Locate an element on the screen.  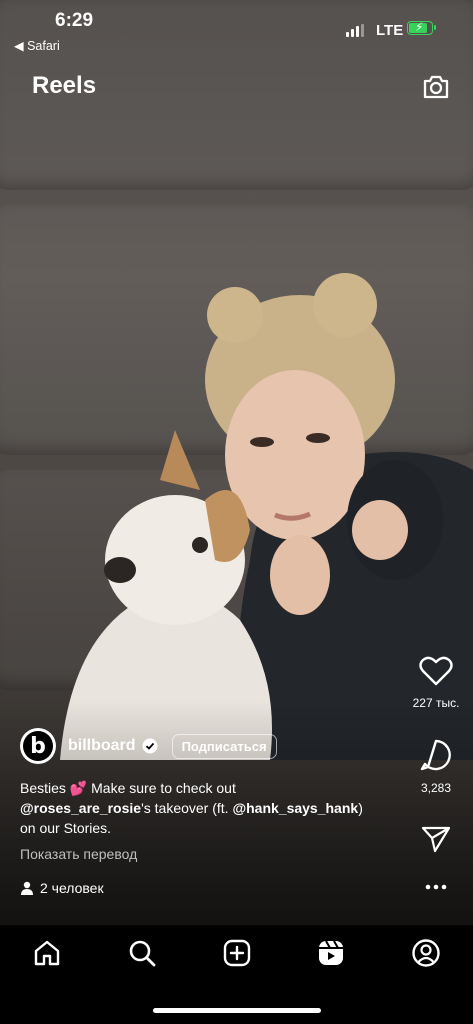
home-indicator is located at coordinates (237, 1010).